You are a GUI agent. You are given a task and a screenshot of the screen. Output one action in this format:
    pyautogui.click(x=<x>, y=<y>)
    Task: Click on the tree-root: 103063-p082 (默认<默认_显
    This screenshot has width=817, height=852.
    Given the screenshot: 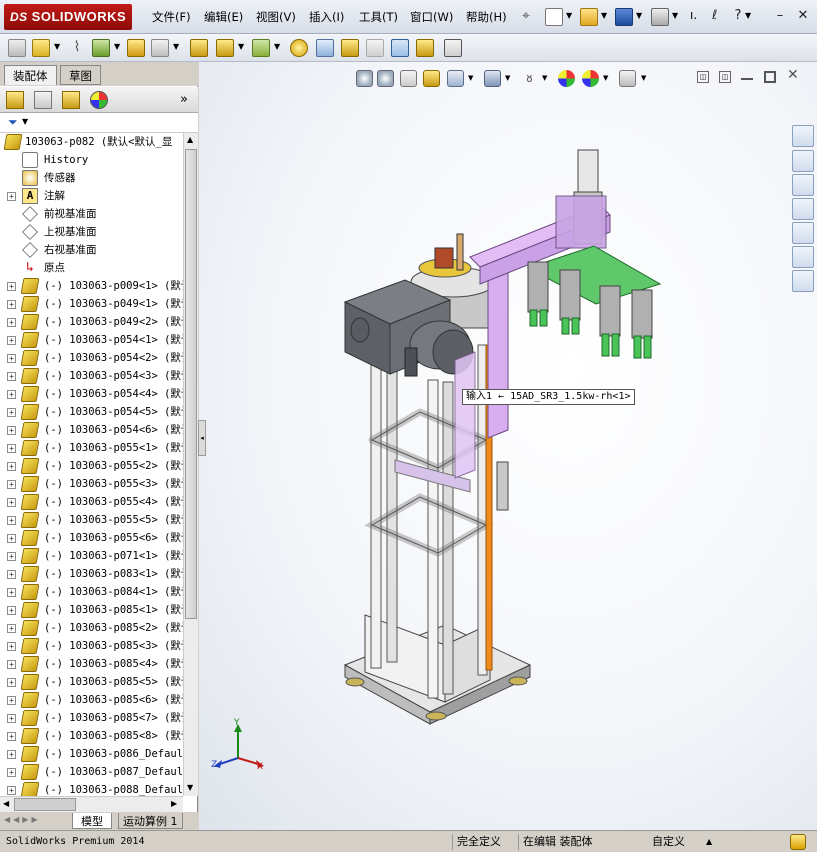 What is the action you would take?
    pyautogui.click(x=91, y=142)
    